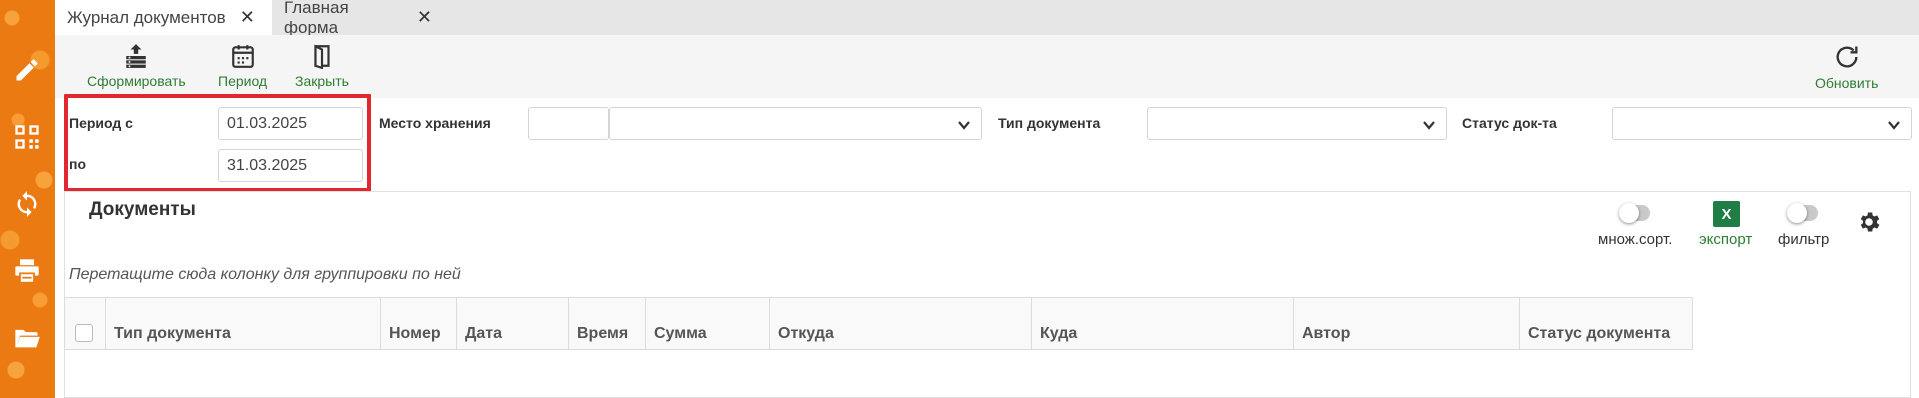 This screenshot has width=1919, height=398. I want to click on select-column, so click(85, 323).